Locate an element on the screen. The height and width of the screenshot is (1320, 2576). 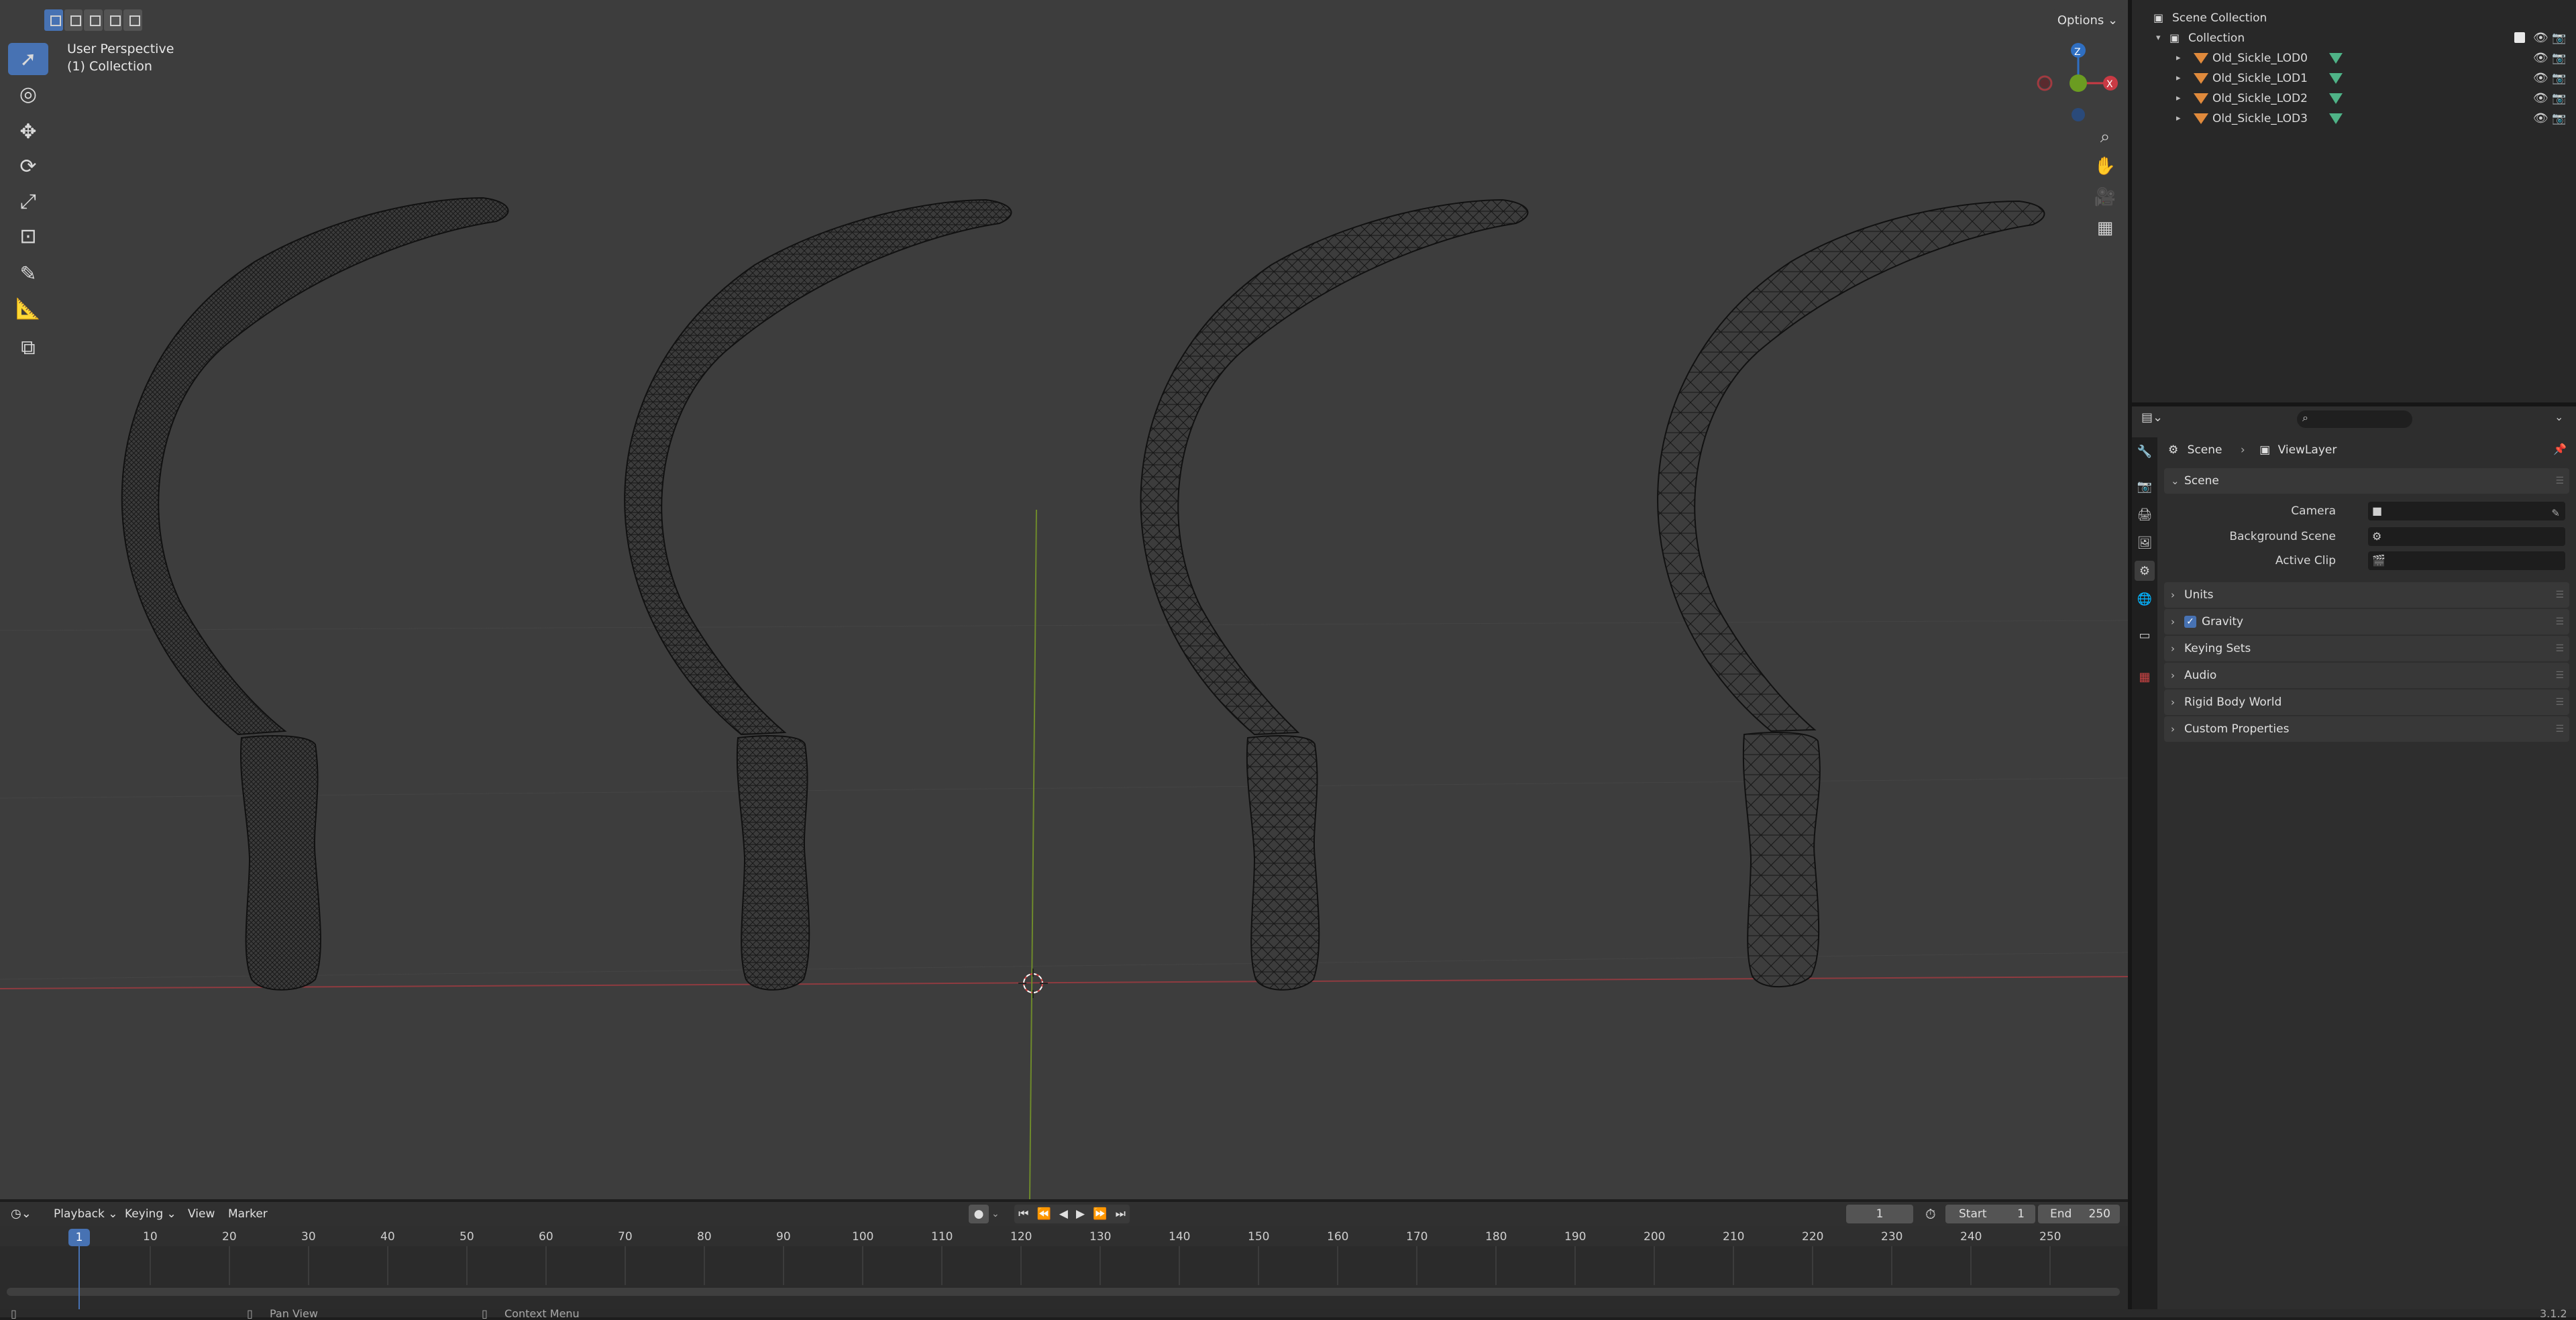
select-extend-icon is located at coordinates (73, 20).